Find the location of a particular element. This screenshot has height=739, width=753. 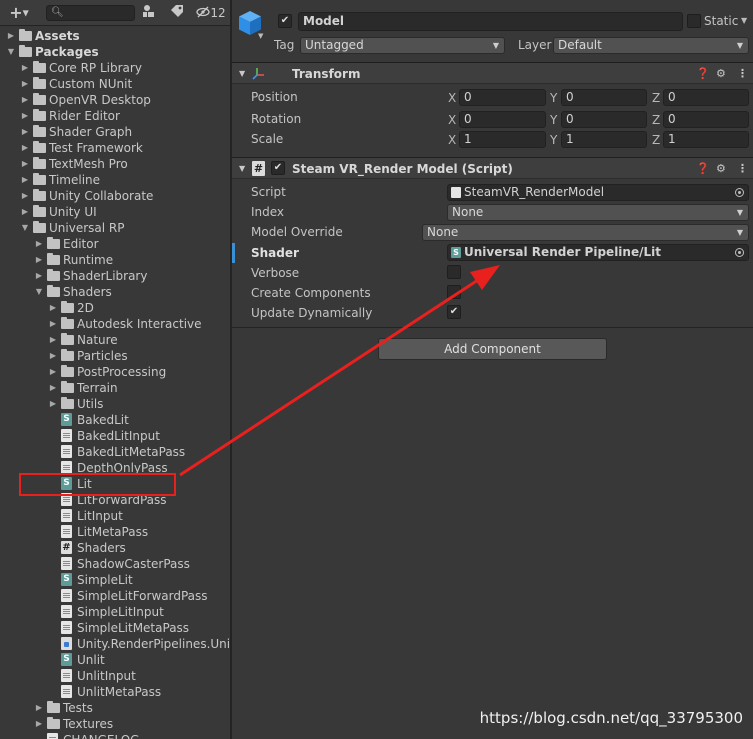

tree-item: SimpleLitForwardPass is located at coordinates (115, 596).